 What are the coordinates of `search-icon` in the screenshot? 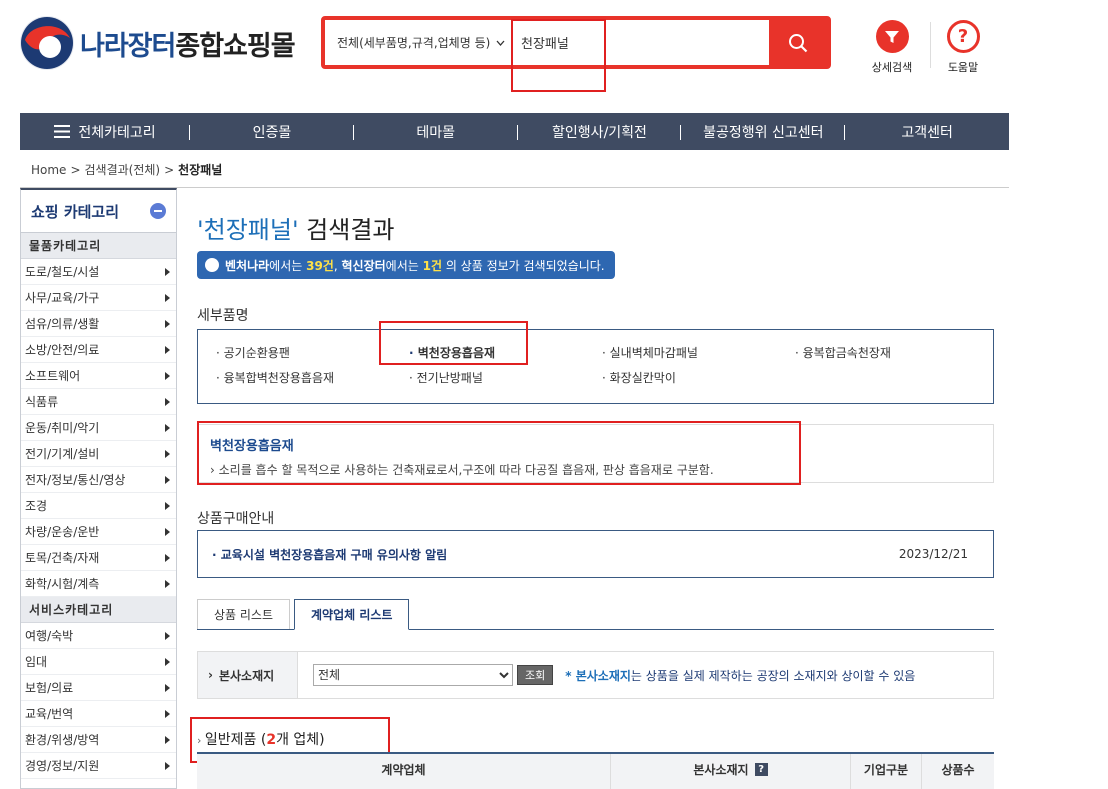 It's located at (798, 42).